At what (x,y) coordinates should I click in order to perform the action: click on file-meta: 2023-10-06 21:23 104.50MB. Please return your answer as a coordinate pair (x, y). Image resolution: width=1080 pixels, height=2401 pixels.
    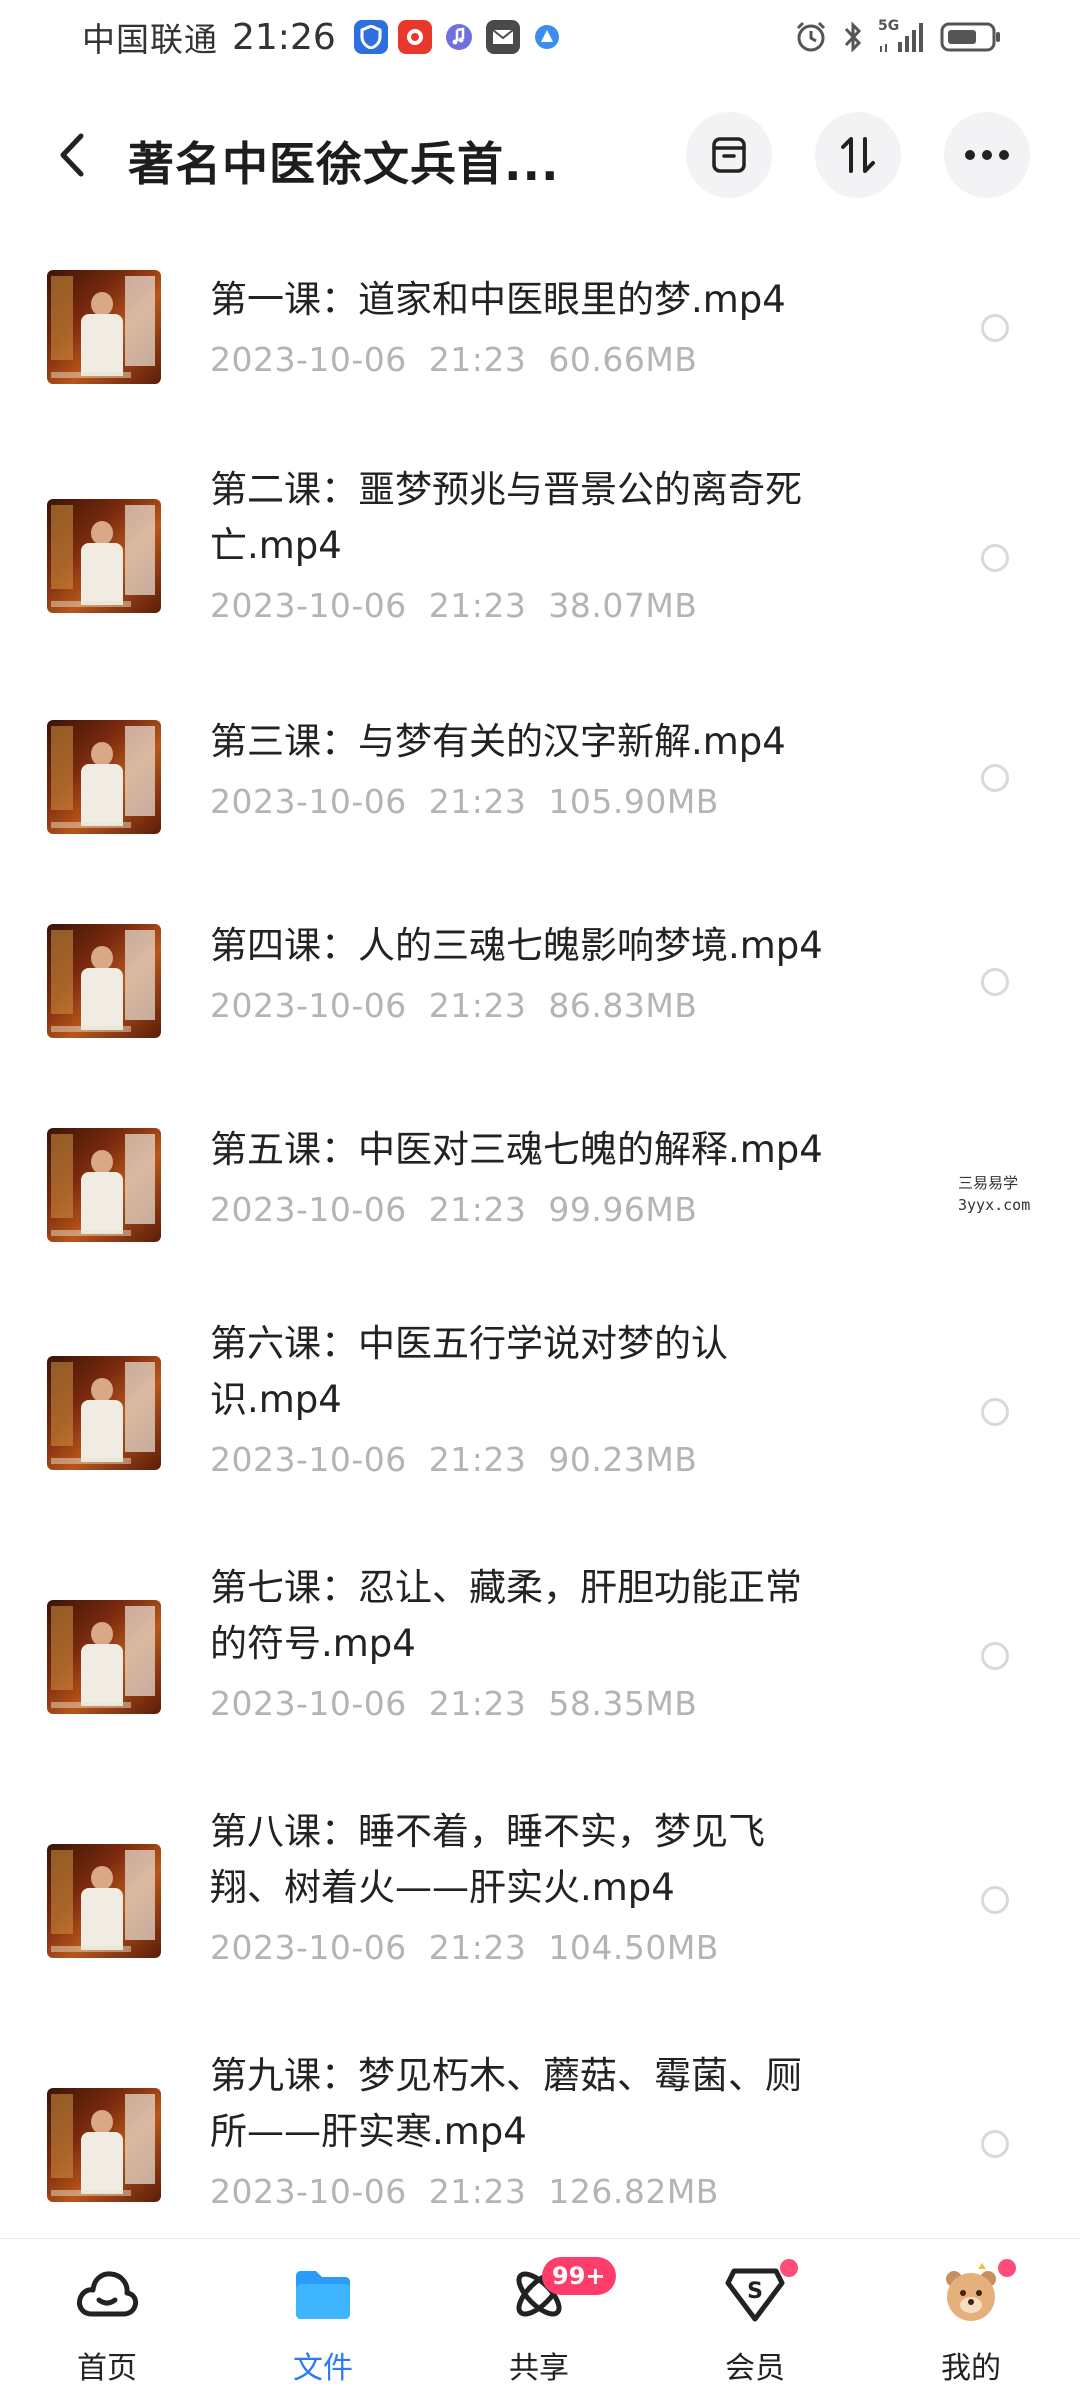
    Looking at the image, I should click on (464, 1947).